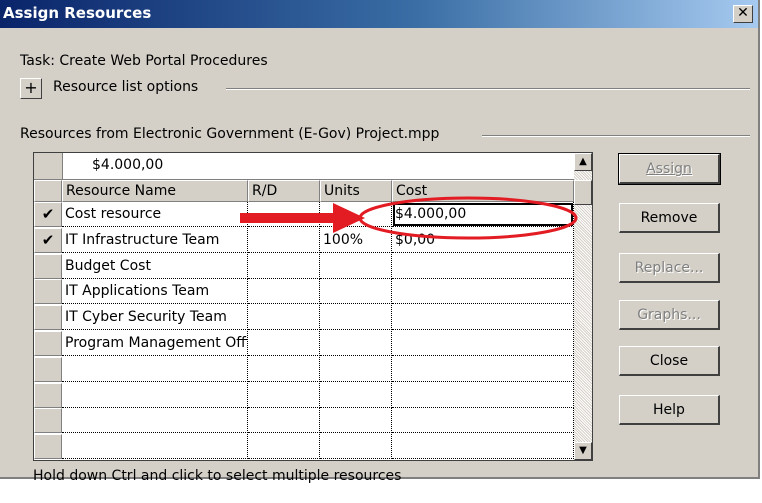 The image size is (762, 503). Describe the element at coordinates (155, 240) in the screenshot. I see `cell-resource-name: IT Infrastructure Team` at that location.